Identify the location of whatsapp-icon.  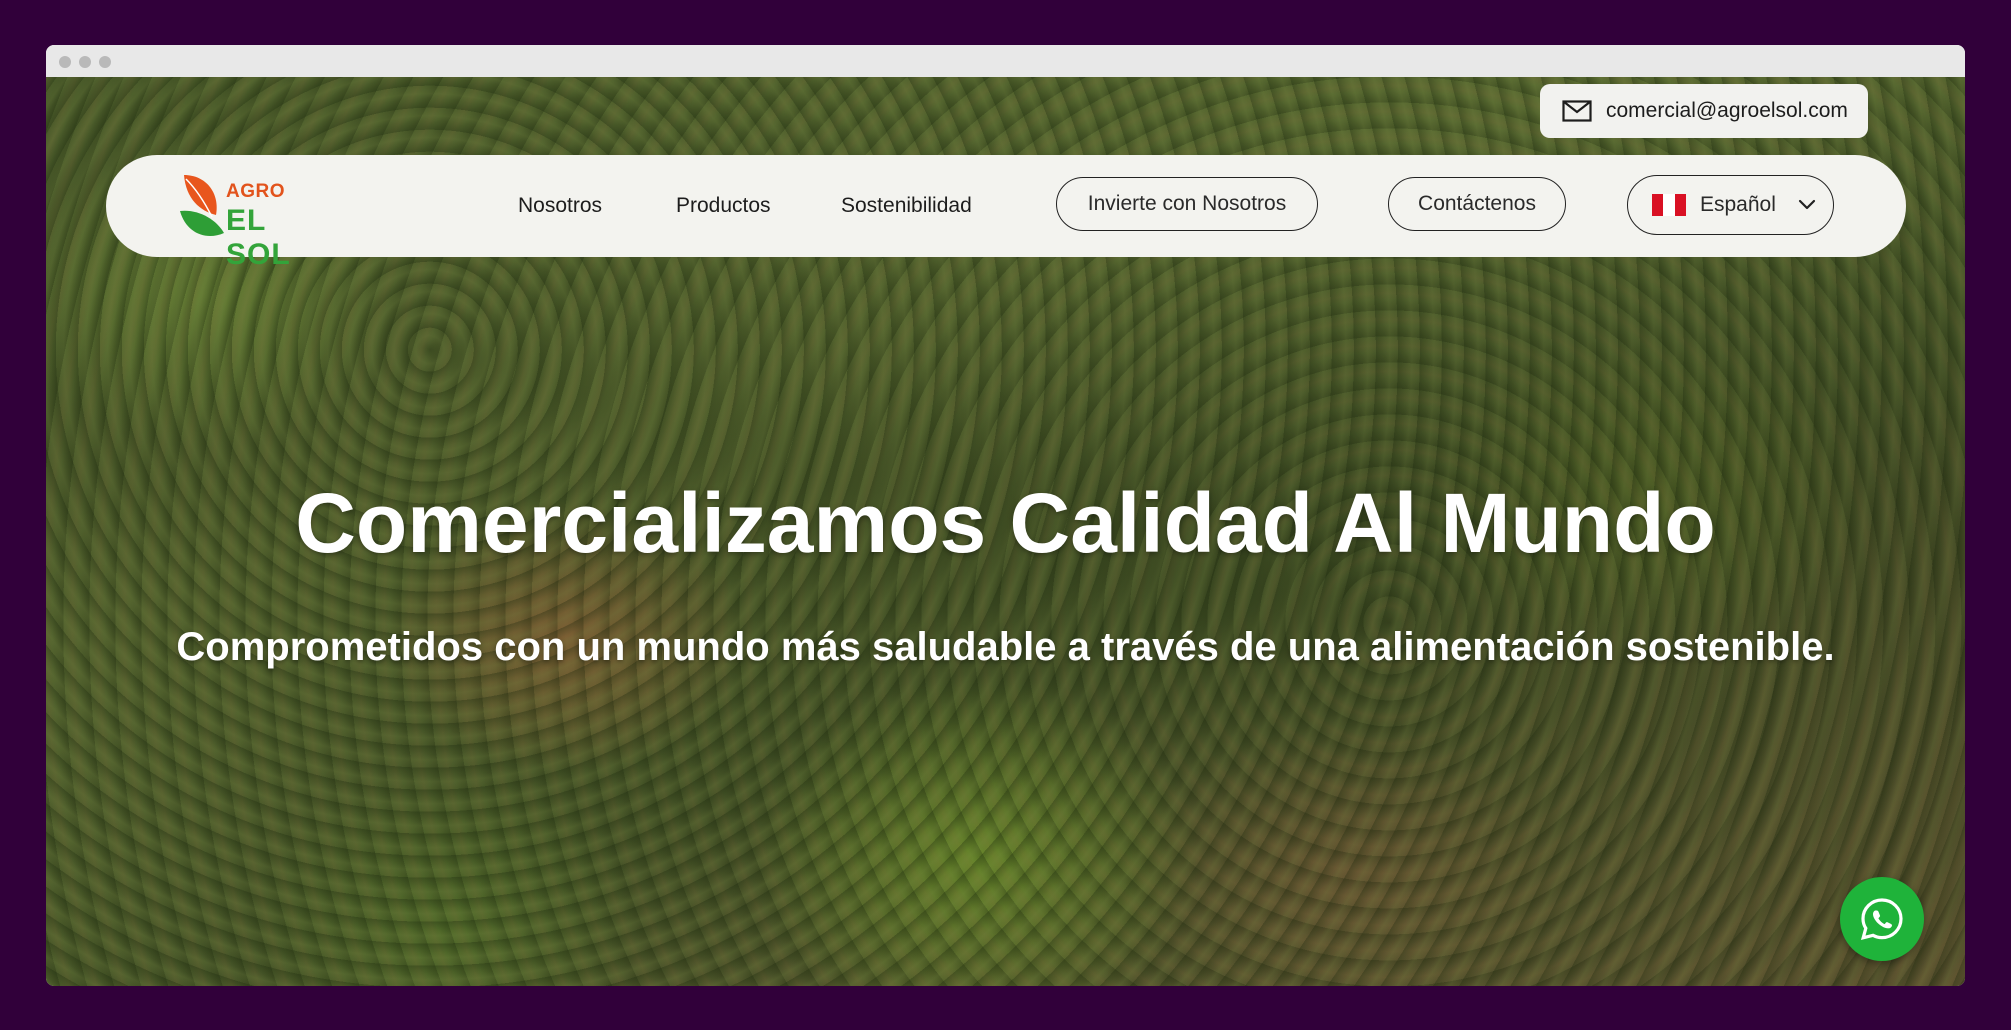
(1881, 919).